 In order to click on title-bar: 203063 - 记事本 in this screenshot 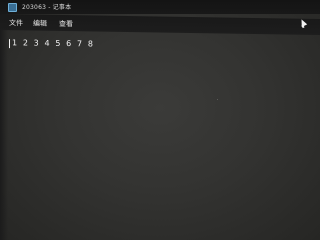, I will do `click(160, 7)`.